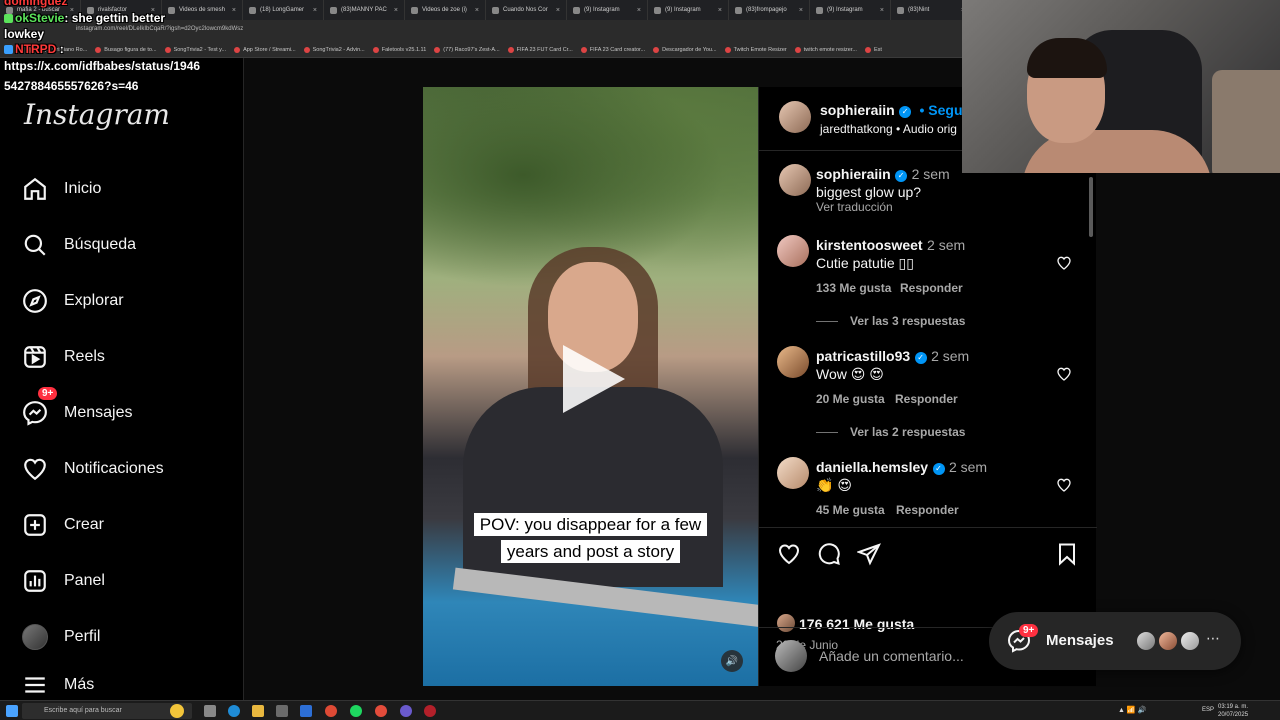  I want to click on language-indicator: ESP, so click(1208, 710).